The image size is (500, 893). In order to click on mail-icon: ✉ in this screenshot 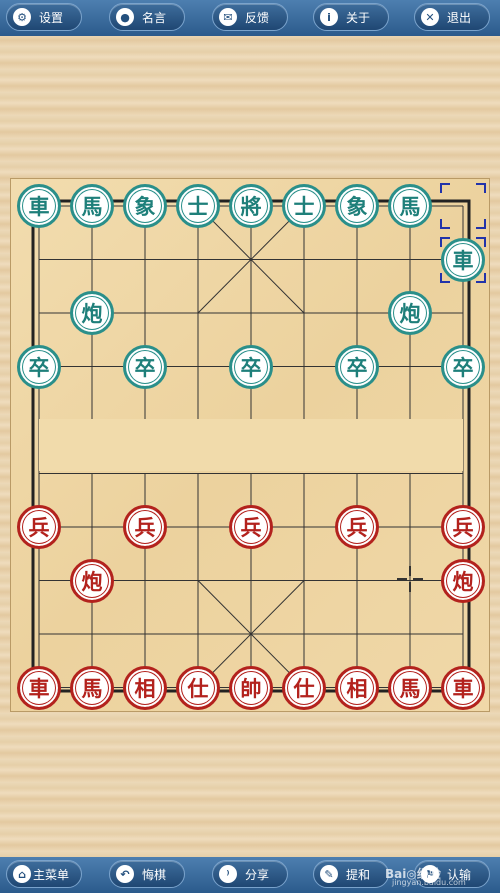, I will do `click(228, 17)`.